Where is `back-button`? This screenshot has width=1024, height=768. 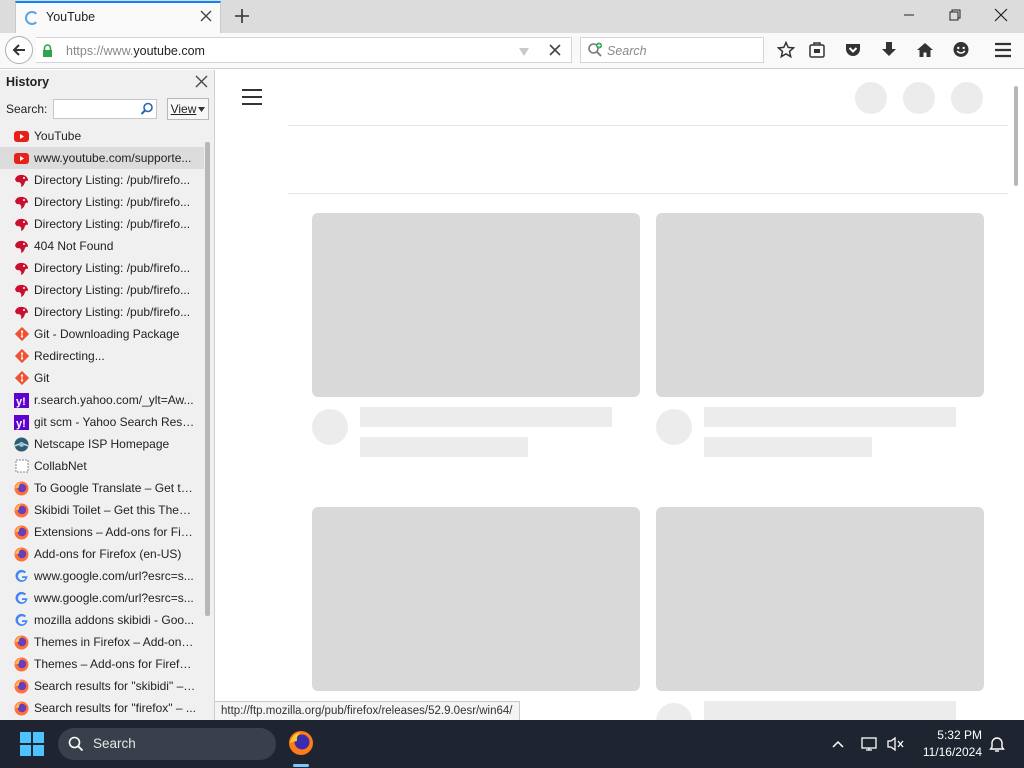 back-button is located at coordinates (19, 50).